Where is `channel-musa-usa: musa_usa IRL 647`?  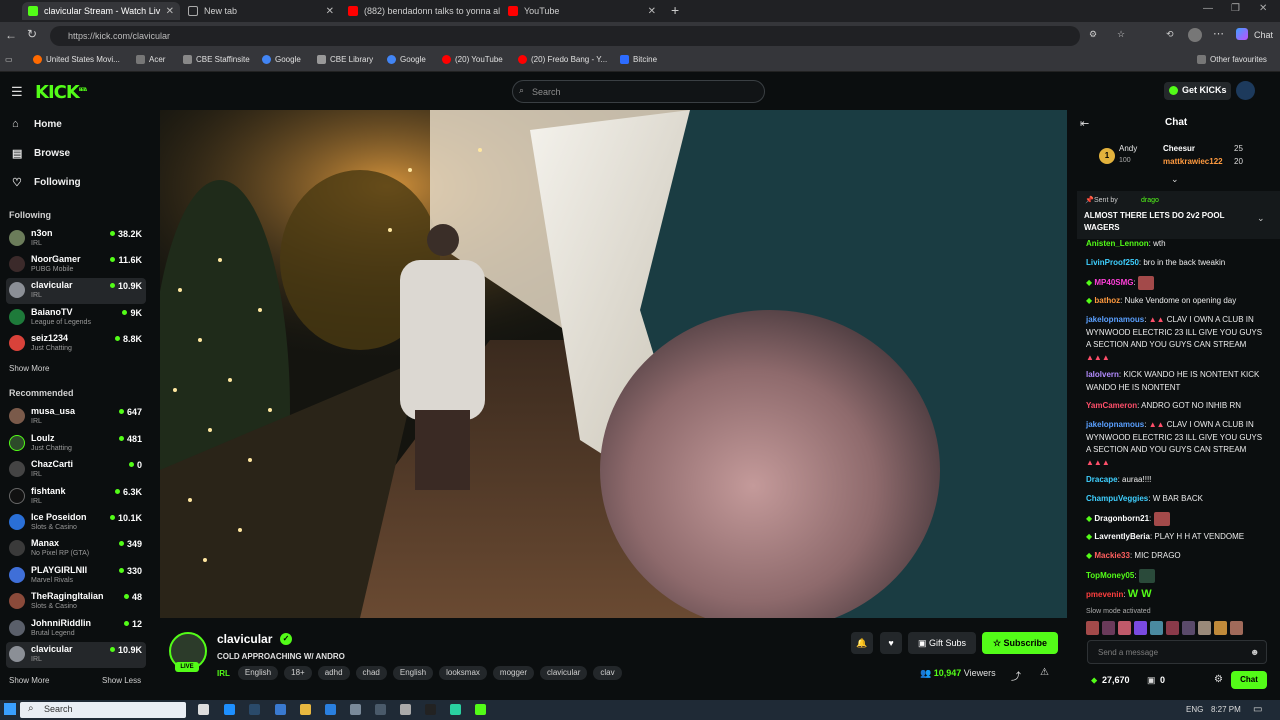
channel-musa-usa: musa_usa IRL 647 is located at coordinates (76, 417).